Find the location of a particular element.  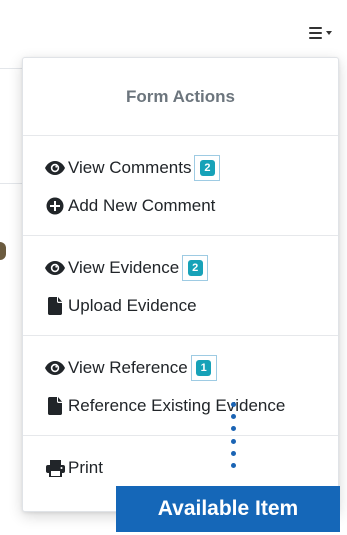

item-label: View Evidence is located at coordinates (124, 267).